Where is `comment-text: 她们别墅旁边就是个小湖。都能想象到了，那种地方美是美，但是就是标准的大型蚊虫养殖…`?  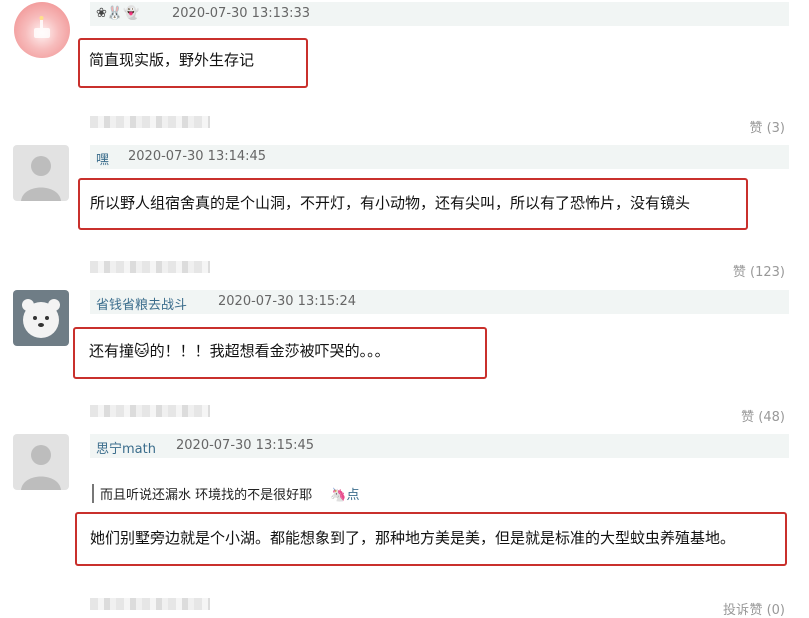 comment-text: 她们别墅旁边就是个小湖。都能想象到了，那种地方美是美，但是就是标准的大型蚊虫养殖… is located at coordinates (413, 538).